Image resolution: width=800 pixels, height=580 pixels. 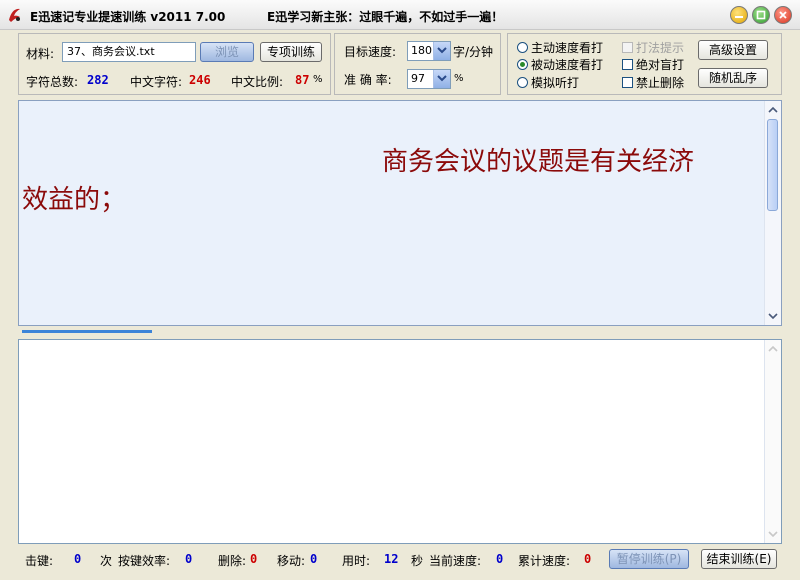 I want to click on pause-training-button: 暂停训练(P), so click(x=649, y=559).